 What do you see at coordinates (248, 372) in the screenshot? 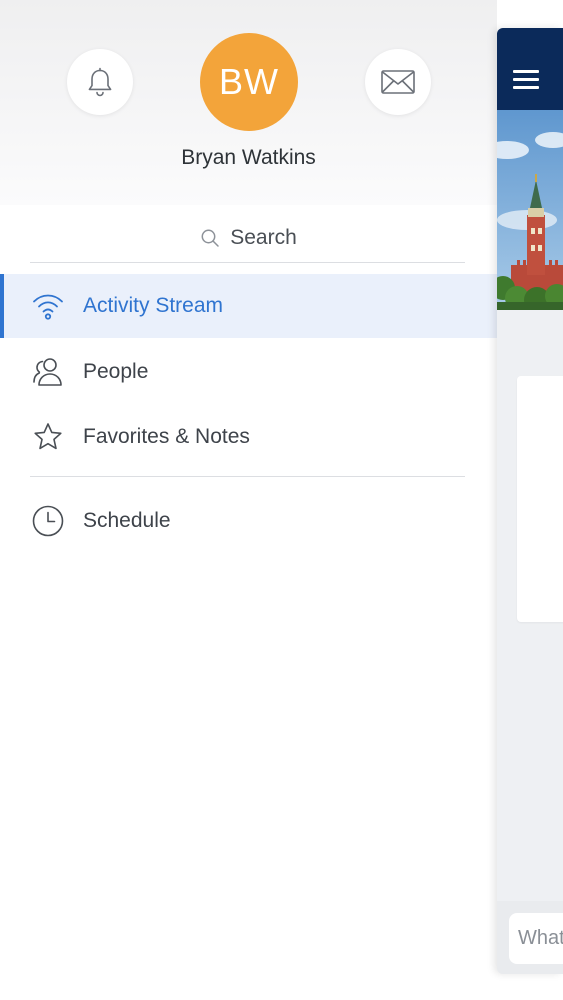
I see `nav-item-people: People` at bounding box center [248, 372].